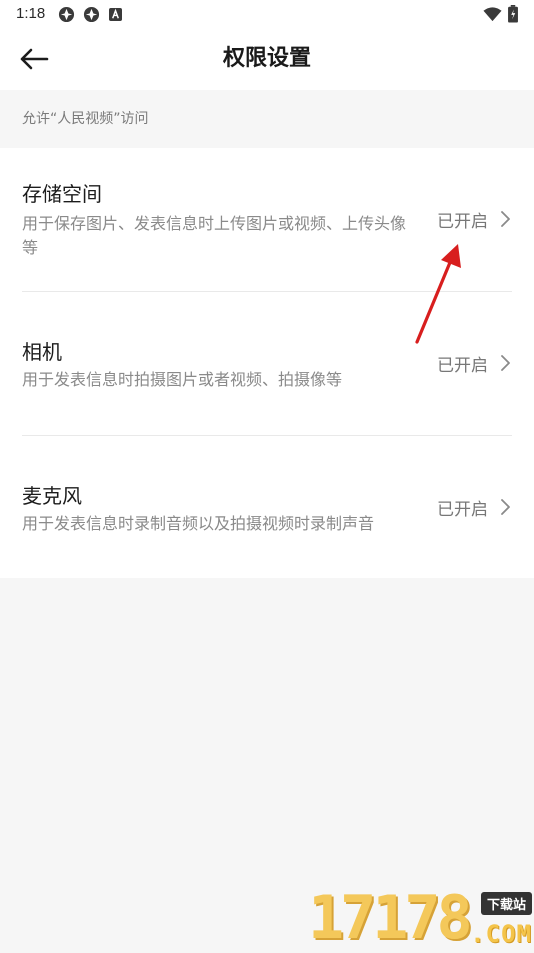 The image size is (534, 953). I want to click on watermark-digits: 17178, so click(390, 918).